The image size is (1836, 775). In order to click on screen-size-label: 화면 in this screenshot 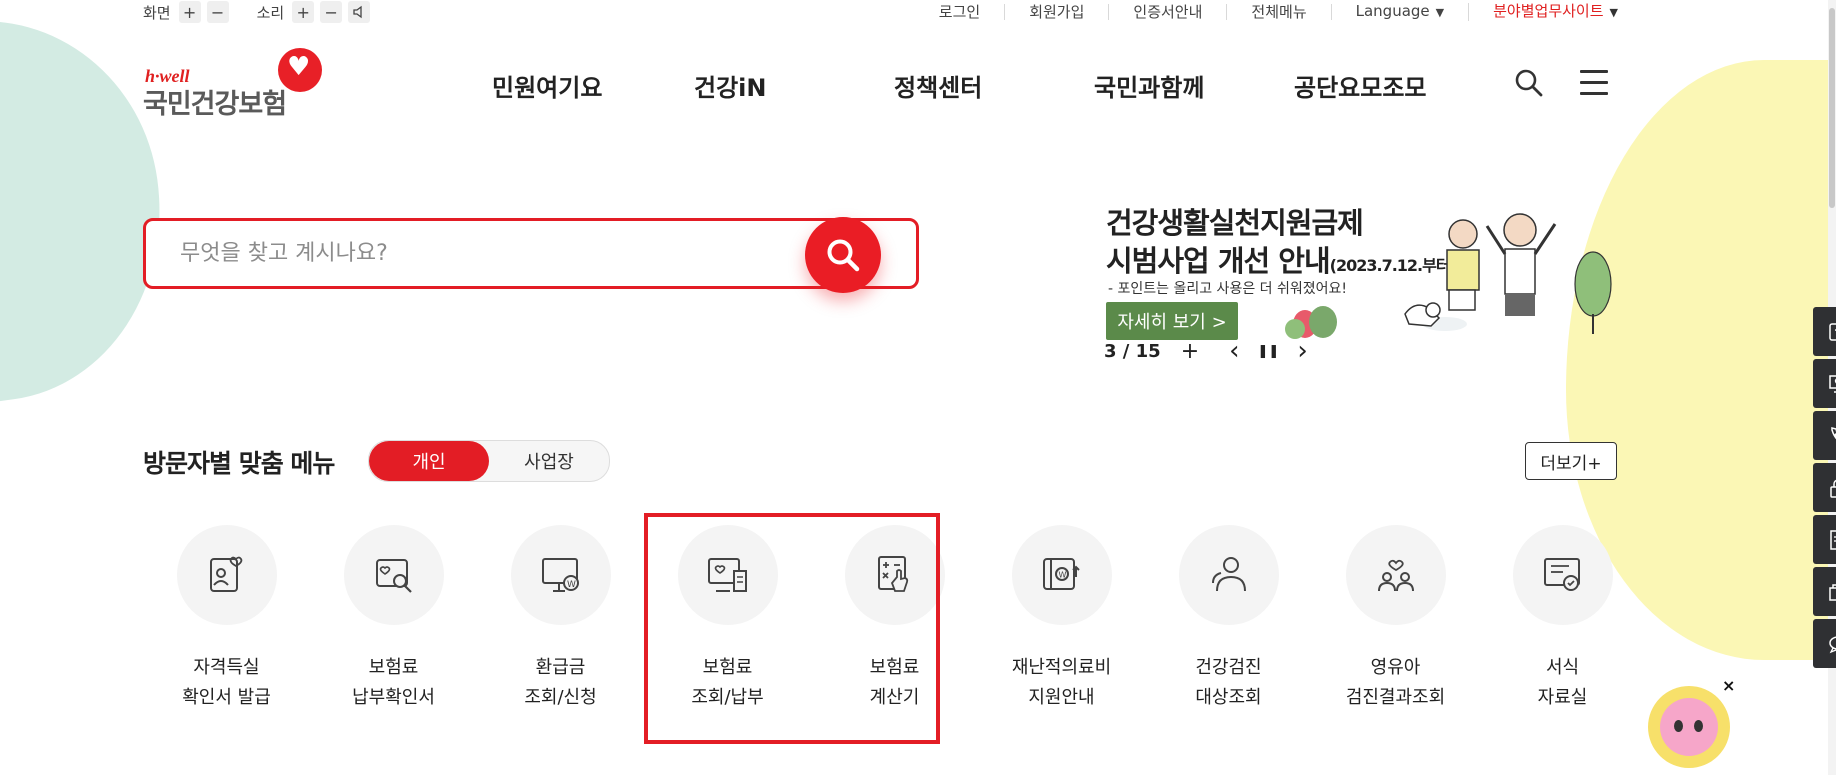, I will do `click(157, 12)`.